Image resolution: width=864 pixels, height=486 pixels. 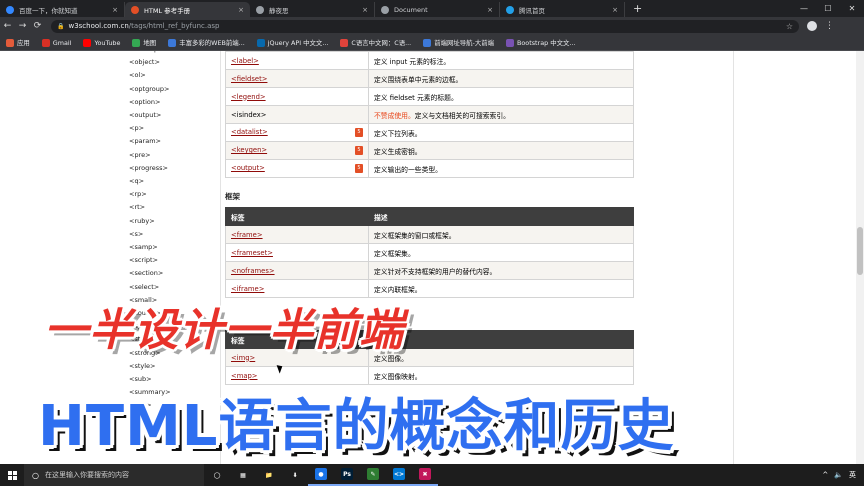 What do you see at coordinates (297, 96) in the screenshot?
I see `tag-cell: <legend>` at bounding box center [297, 96].